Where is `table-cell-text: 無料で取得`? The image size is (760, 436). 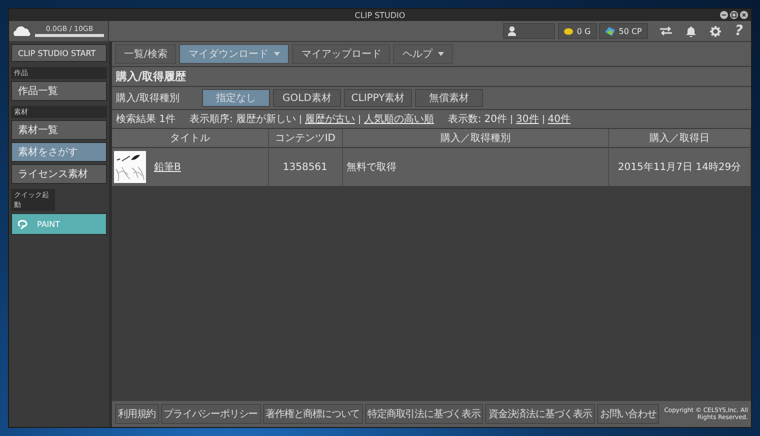 table-cell-text: 無料で取得 is located at coordinates (371, 167).